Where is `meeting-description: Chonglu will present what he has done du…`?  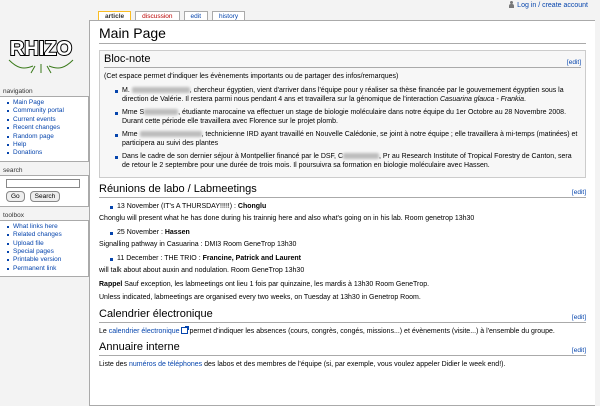 meeting-description: Chonglu will present what he has done du… is located at coordinates (287, 218).